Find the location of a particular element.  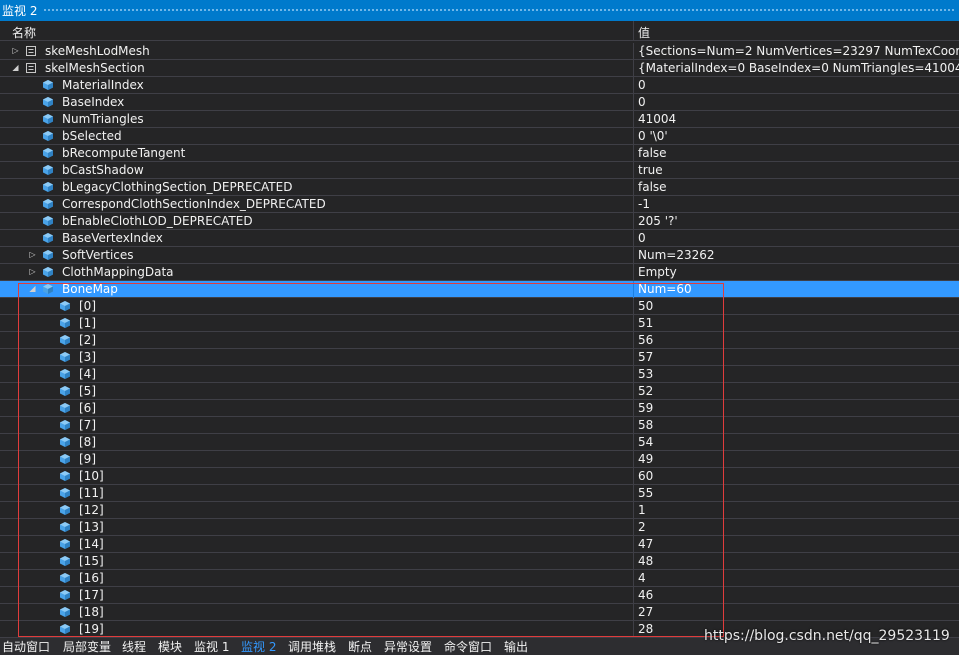

tree-row: [17] 46 is located at coordinates (479, 595).